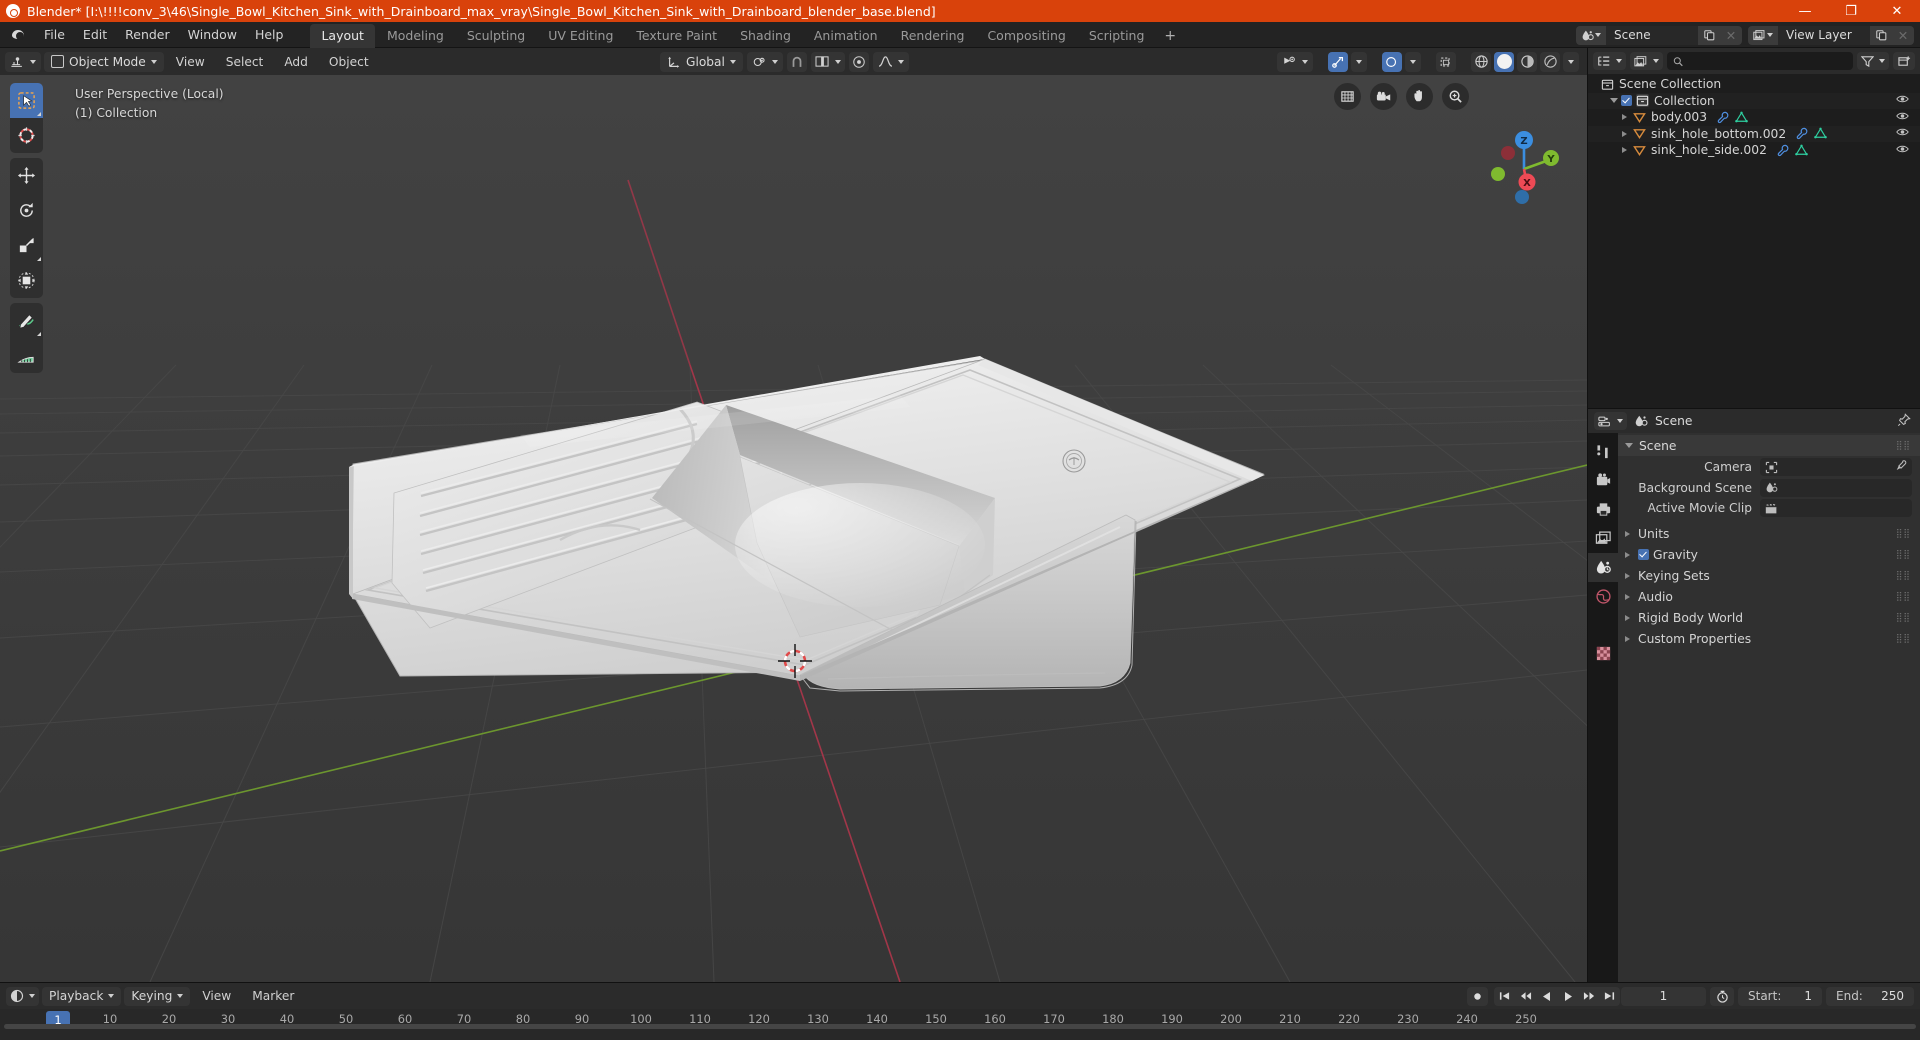 The height and width of the screenshot is (1040, 1920). What do you see at coordinates (1754, 100) in the screenshot?
I see `outliner-row-collection: Collection` at bounding box center [1754, 100].